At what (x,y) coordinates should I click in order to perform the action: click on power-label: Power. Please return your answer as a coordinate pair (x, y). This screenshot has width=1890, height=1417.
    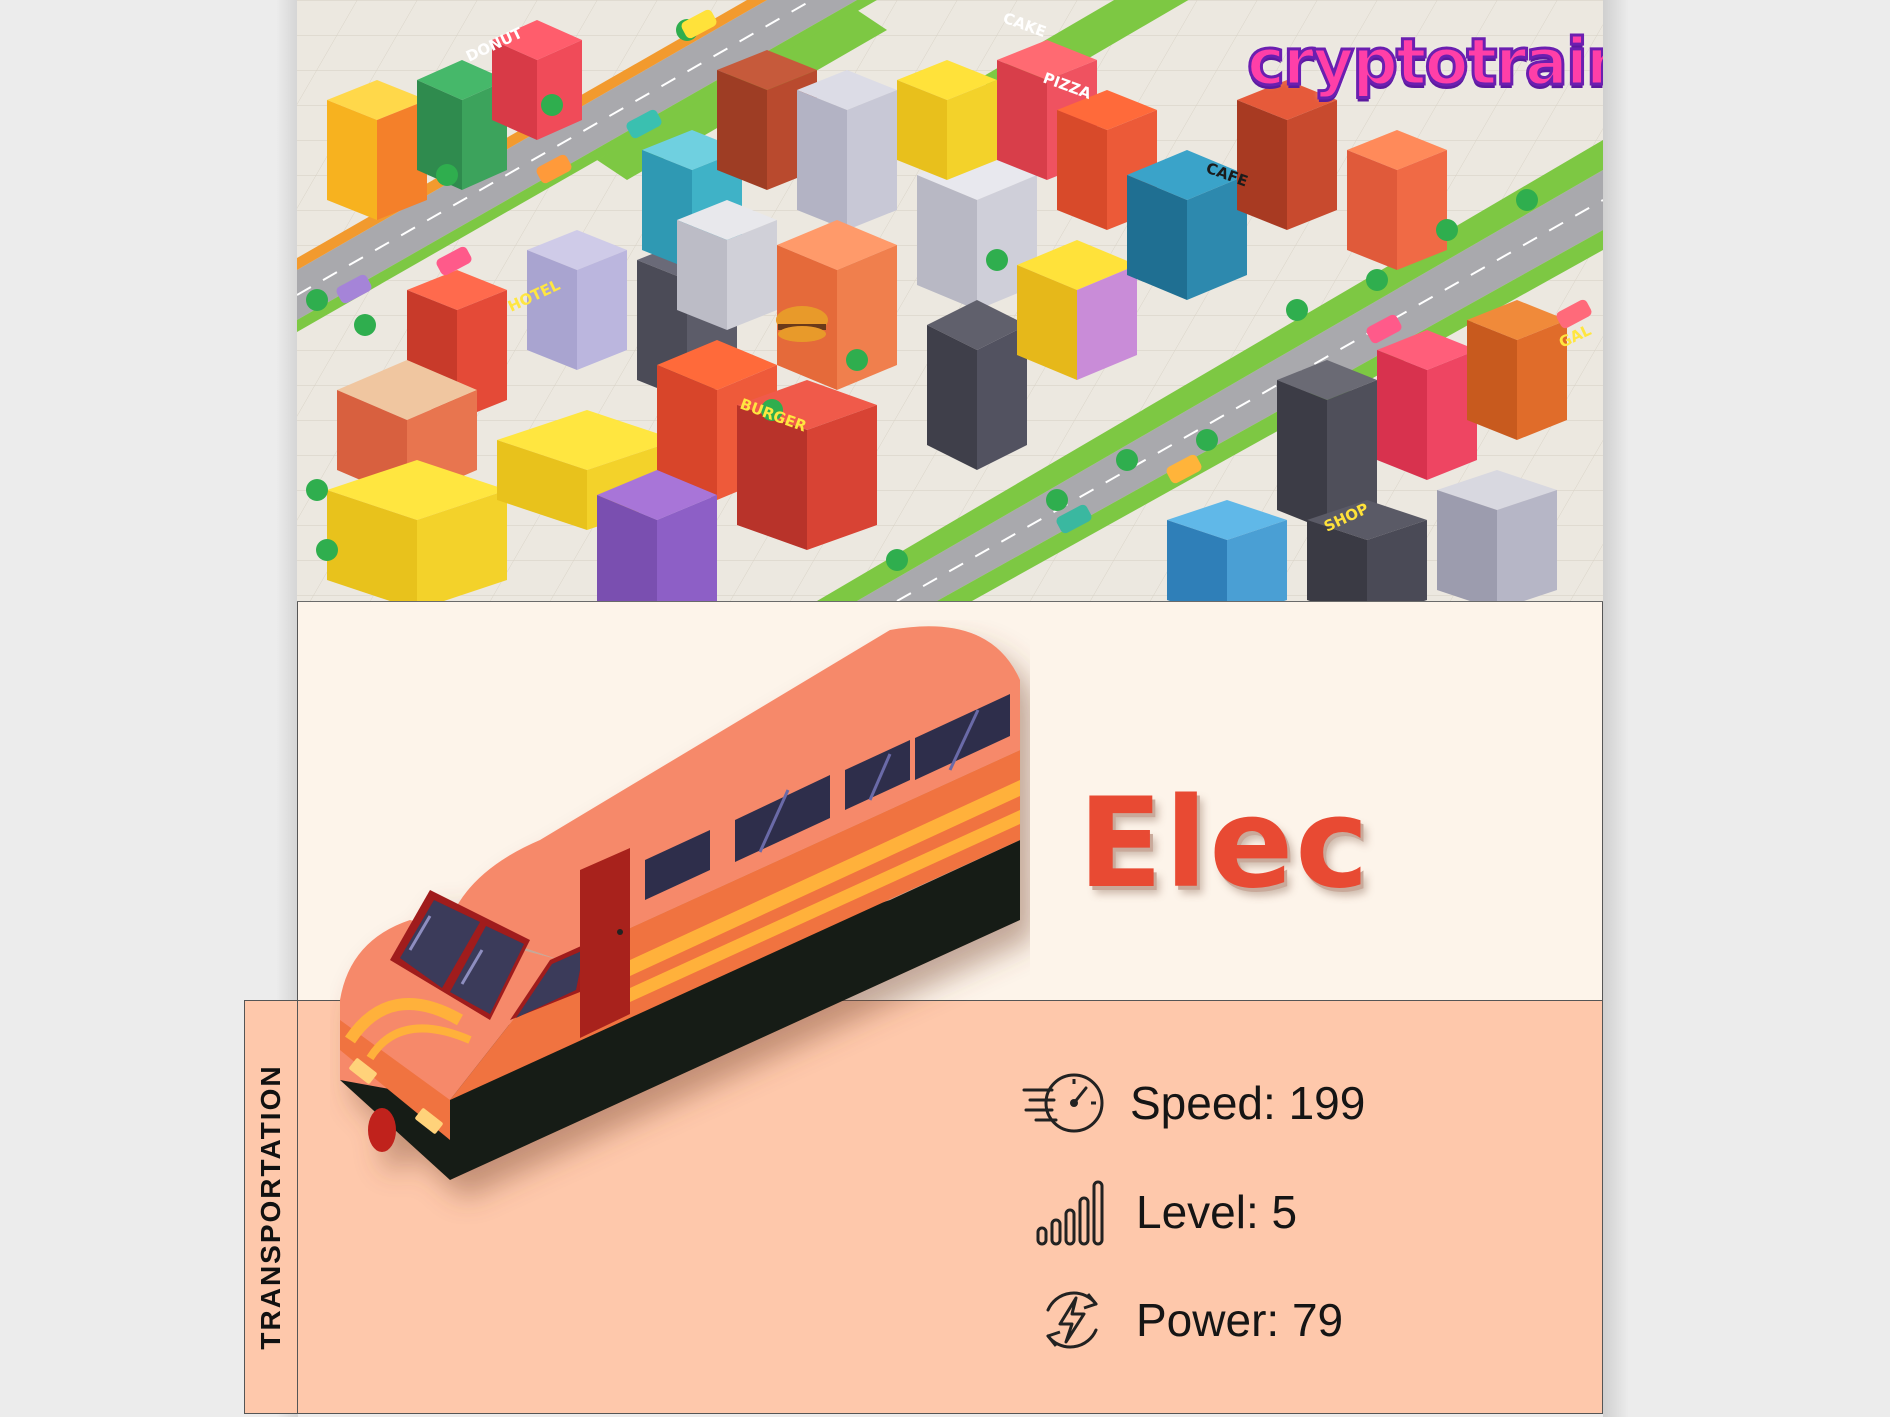
    Looking at the image, I should click on (1201, 1320).